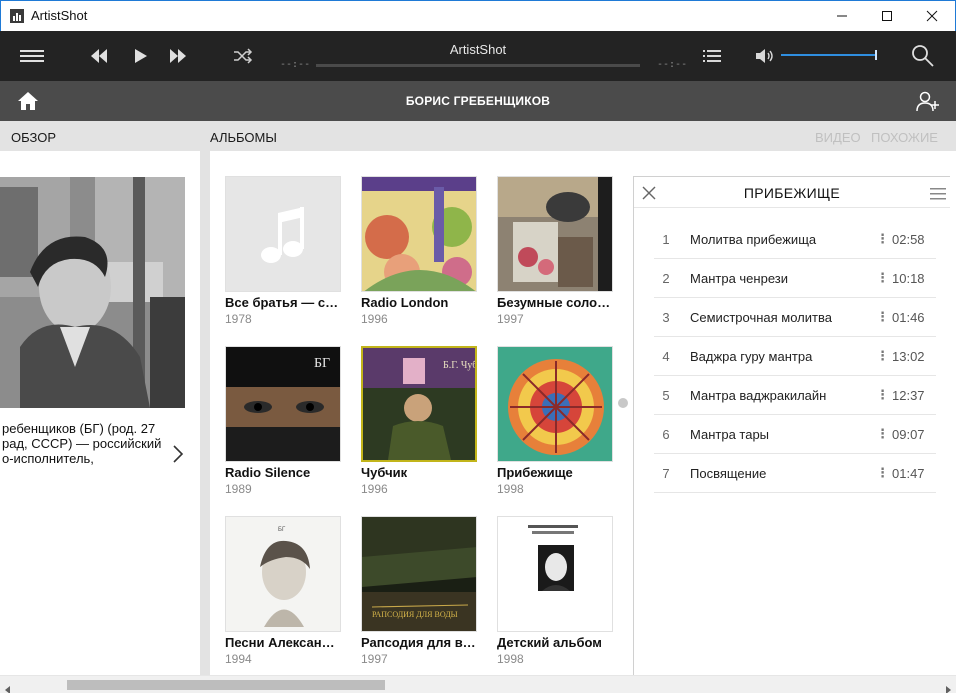  Describe the element at coordinates (666, 278) in the screenshot. I see `track-number: 2` at that location.